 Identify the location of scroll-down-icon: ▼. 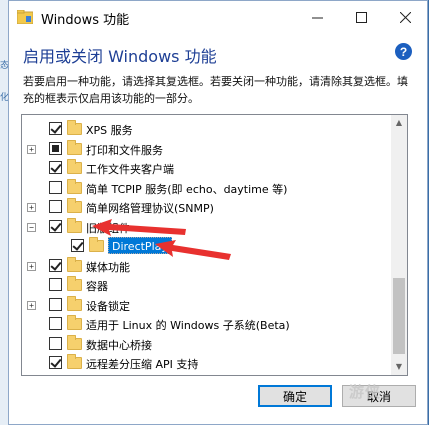
(399, 367).